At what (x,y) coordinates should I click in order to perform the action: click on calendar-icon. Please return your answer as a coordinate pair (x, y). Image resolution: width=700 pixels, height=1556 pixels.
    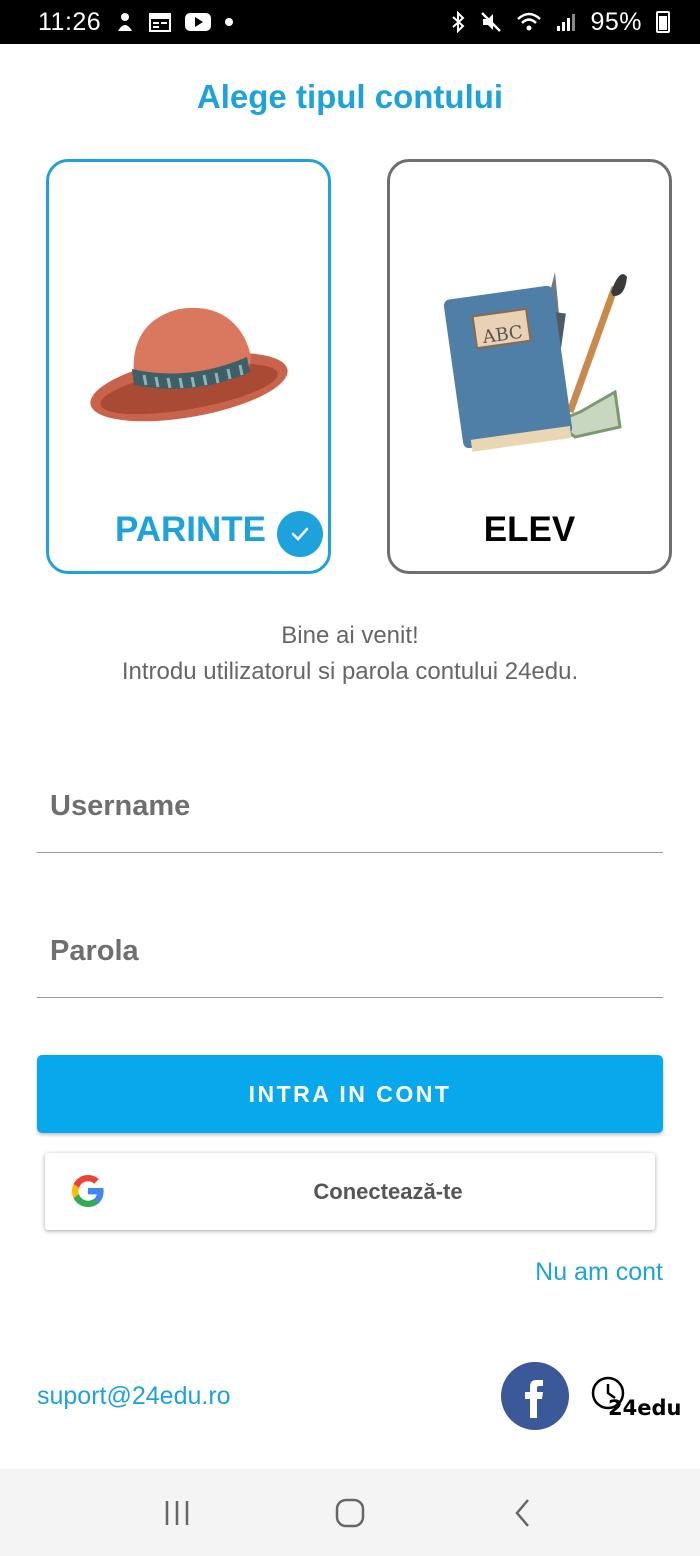
    Looking at the image, I should click on (160, 22).